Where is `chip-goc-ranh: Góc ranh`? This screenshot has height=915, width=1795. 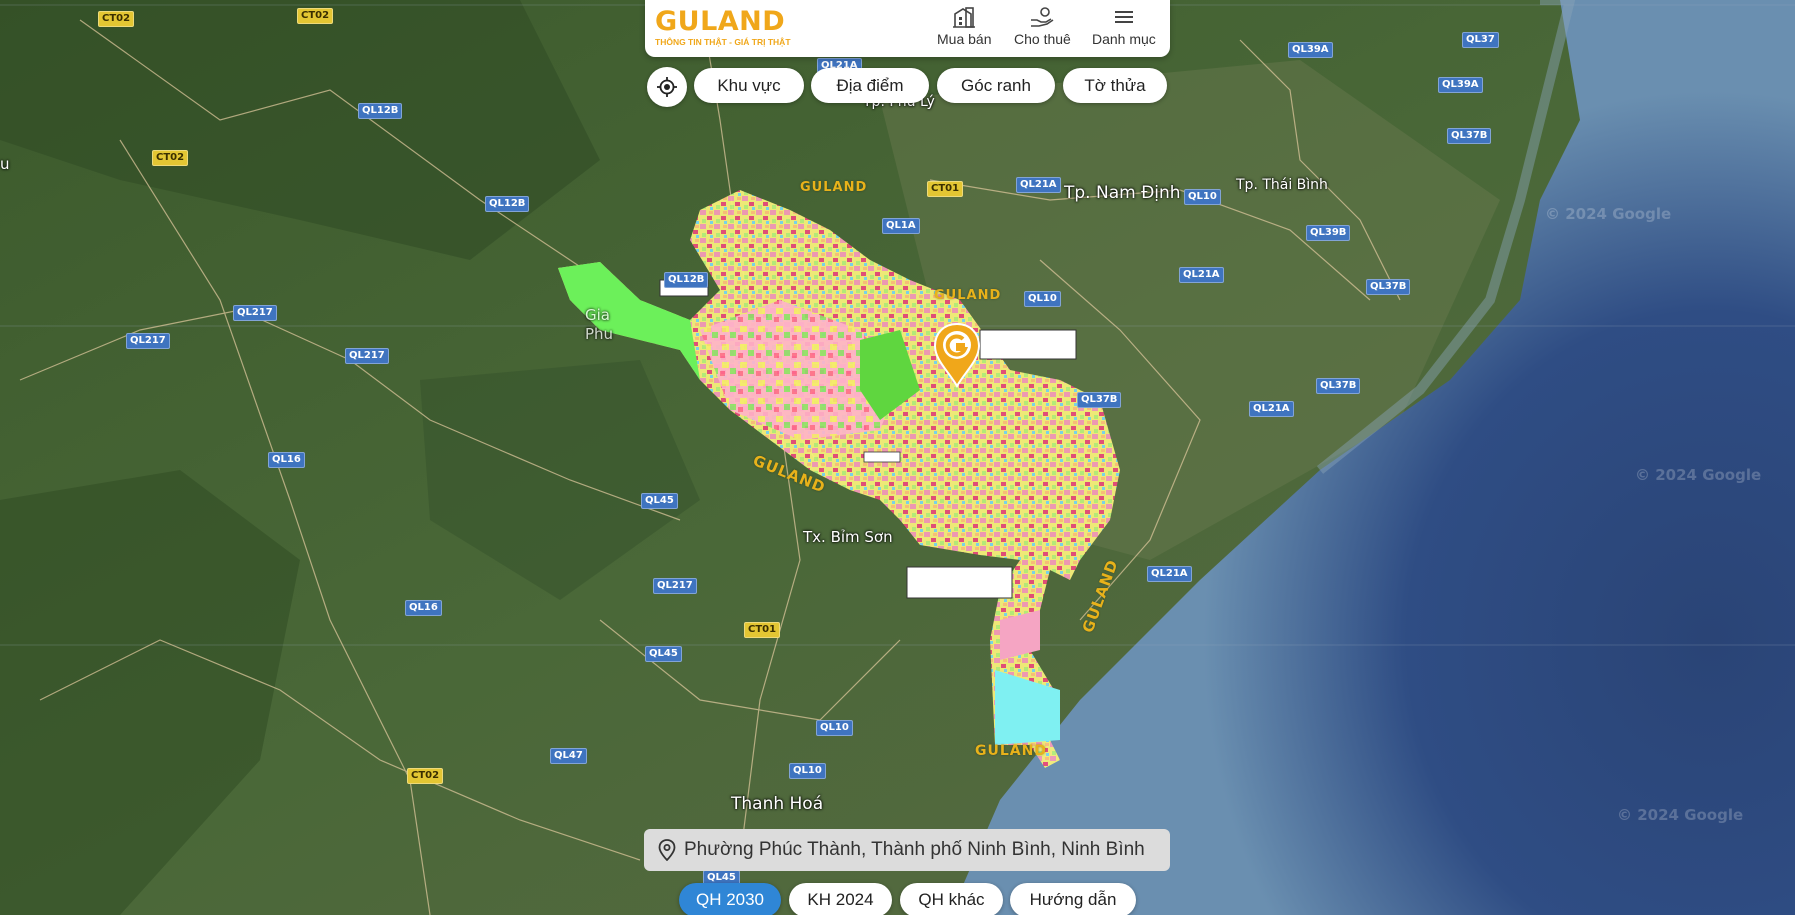 chip-goc-ranh: Góc ranh is located at coordinates (996, 85).